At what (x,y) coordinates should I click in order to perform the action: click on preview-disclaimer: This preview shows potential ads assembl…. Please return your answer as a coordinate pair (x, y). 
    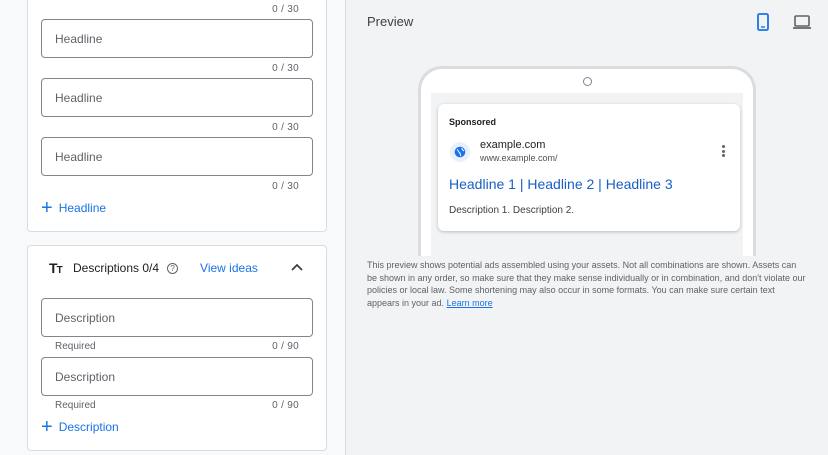
    Looking at the image, I should click on (587, 284).